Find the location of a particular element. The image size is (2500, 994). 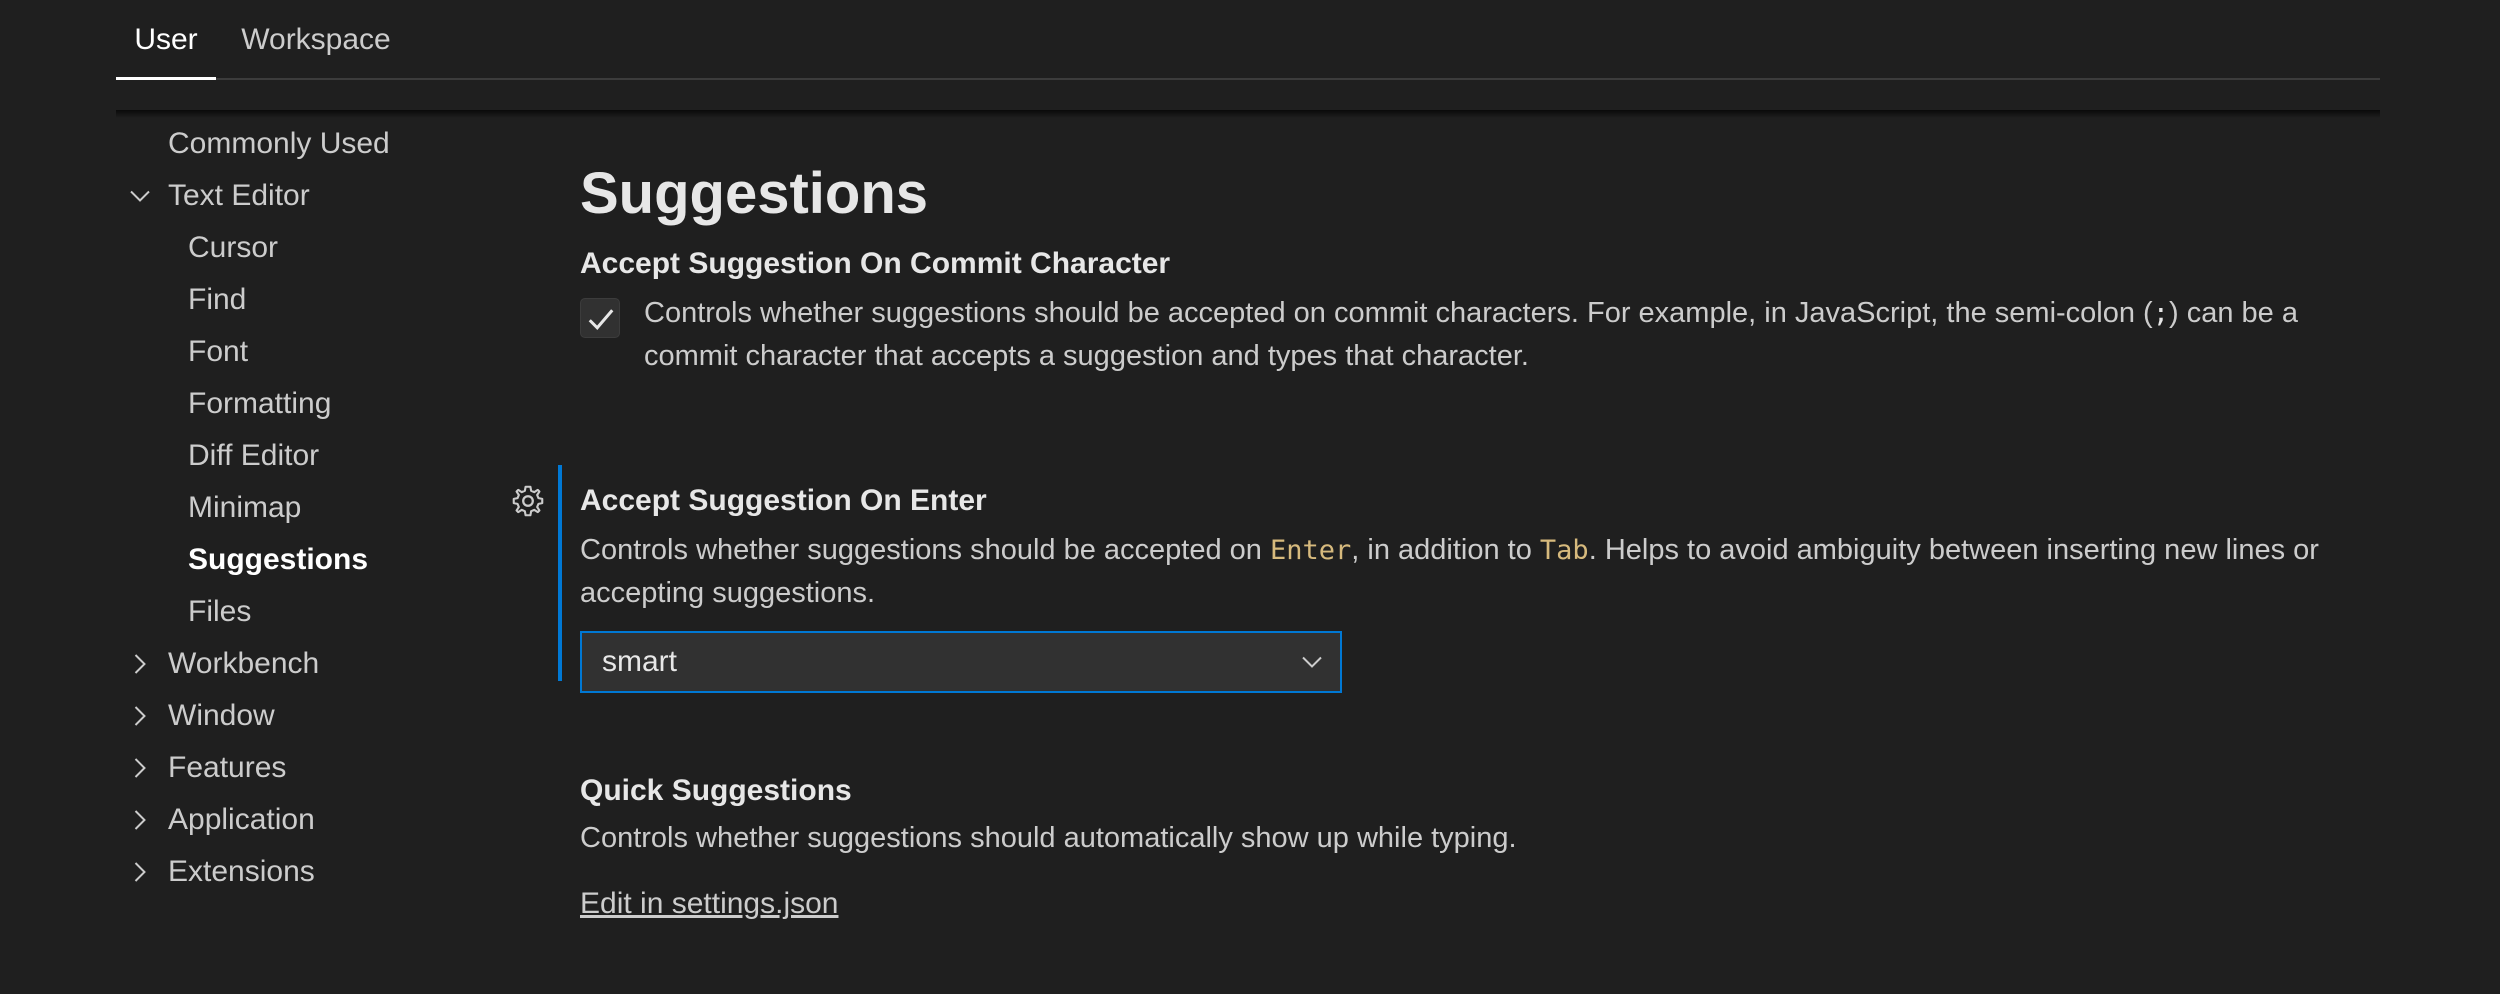

header-shadow is located at coordinates (1248, 114).